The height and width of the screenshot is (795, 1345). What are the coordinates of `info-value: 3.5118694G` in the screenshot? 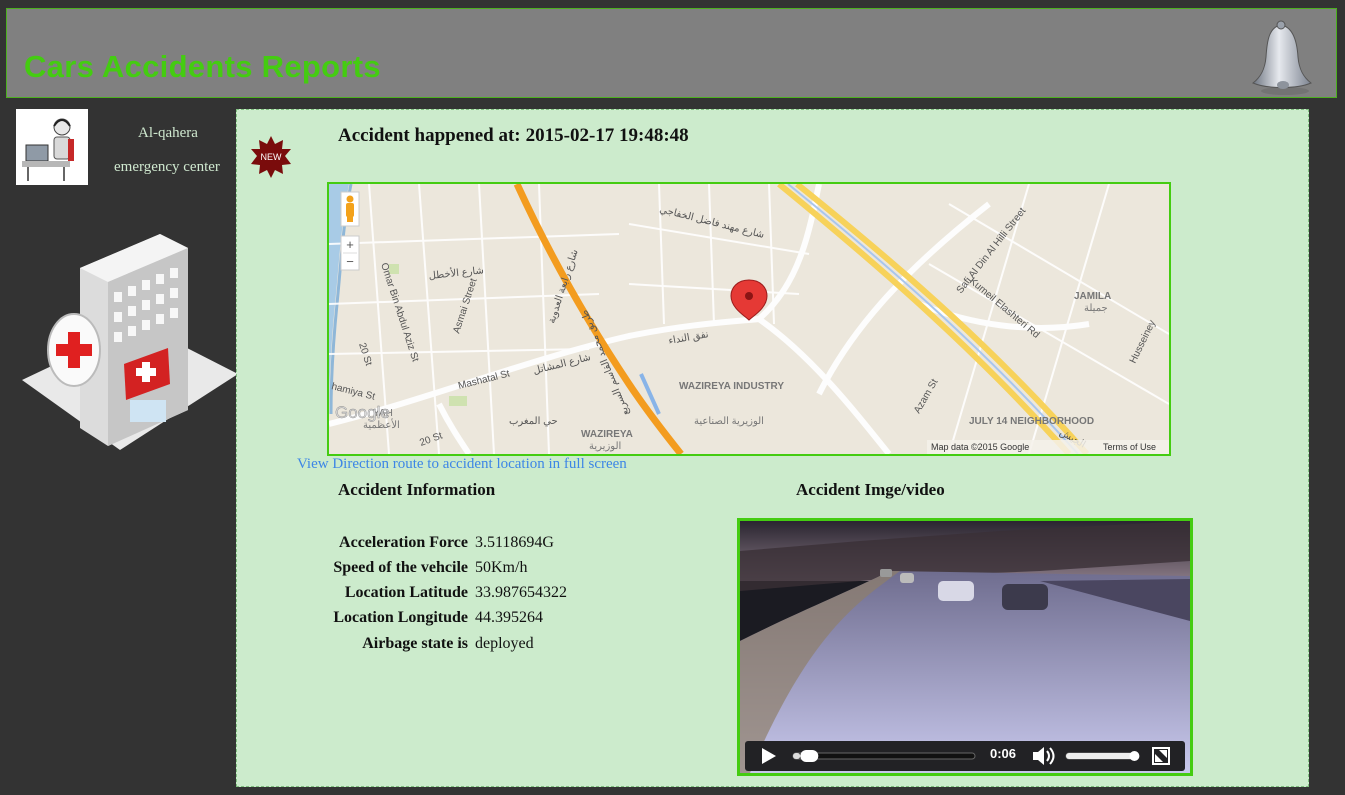 It's located at (514, 542).